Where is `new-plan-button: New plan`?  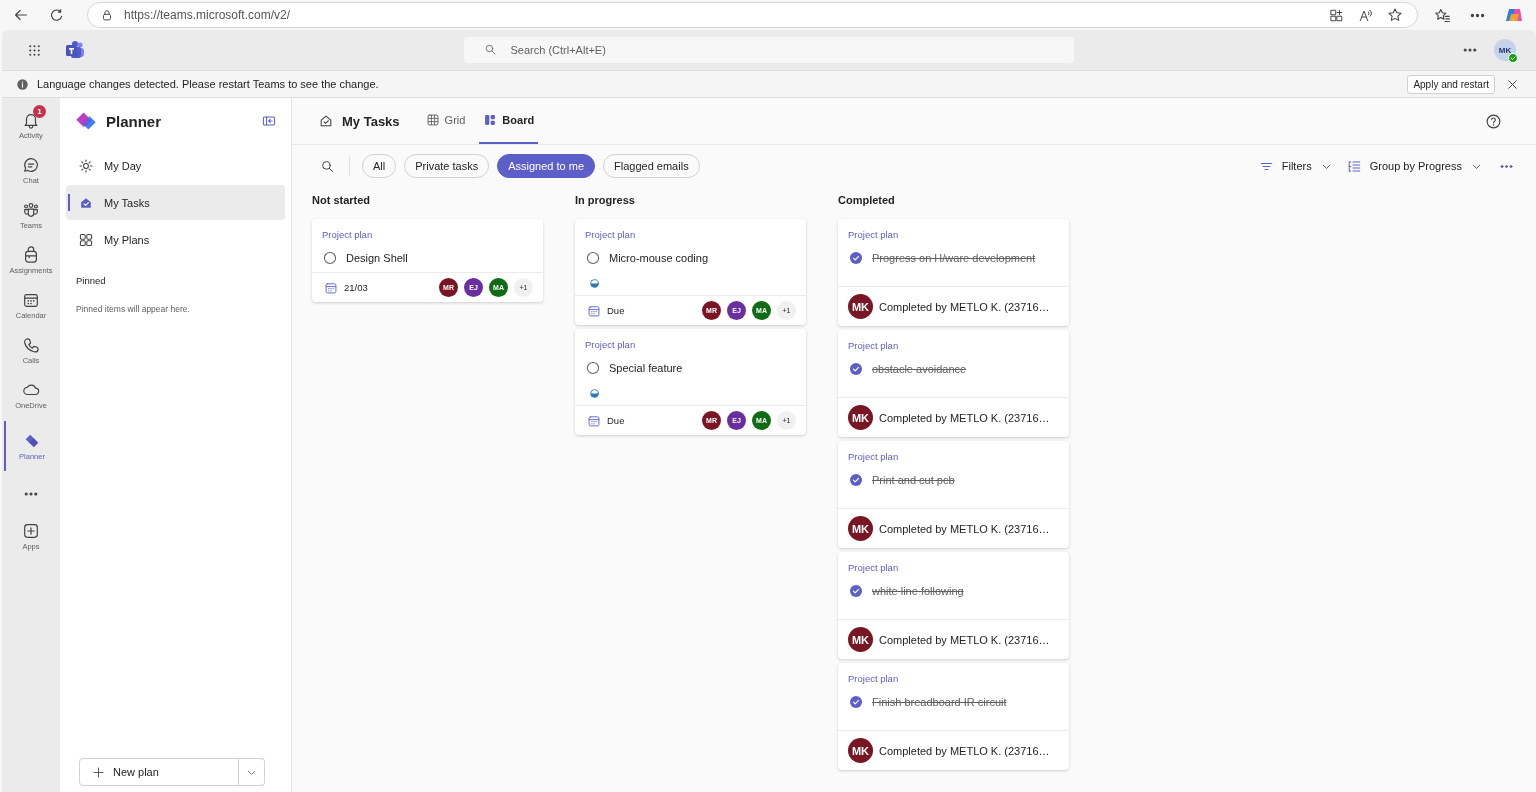 new-plan-button: New plan is located at coordinates (159, 772).